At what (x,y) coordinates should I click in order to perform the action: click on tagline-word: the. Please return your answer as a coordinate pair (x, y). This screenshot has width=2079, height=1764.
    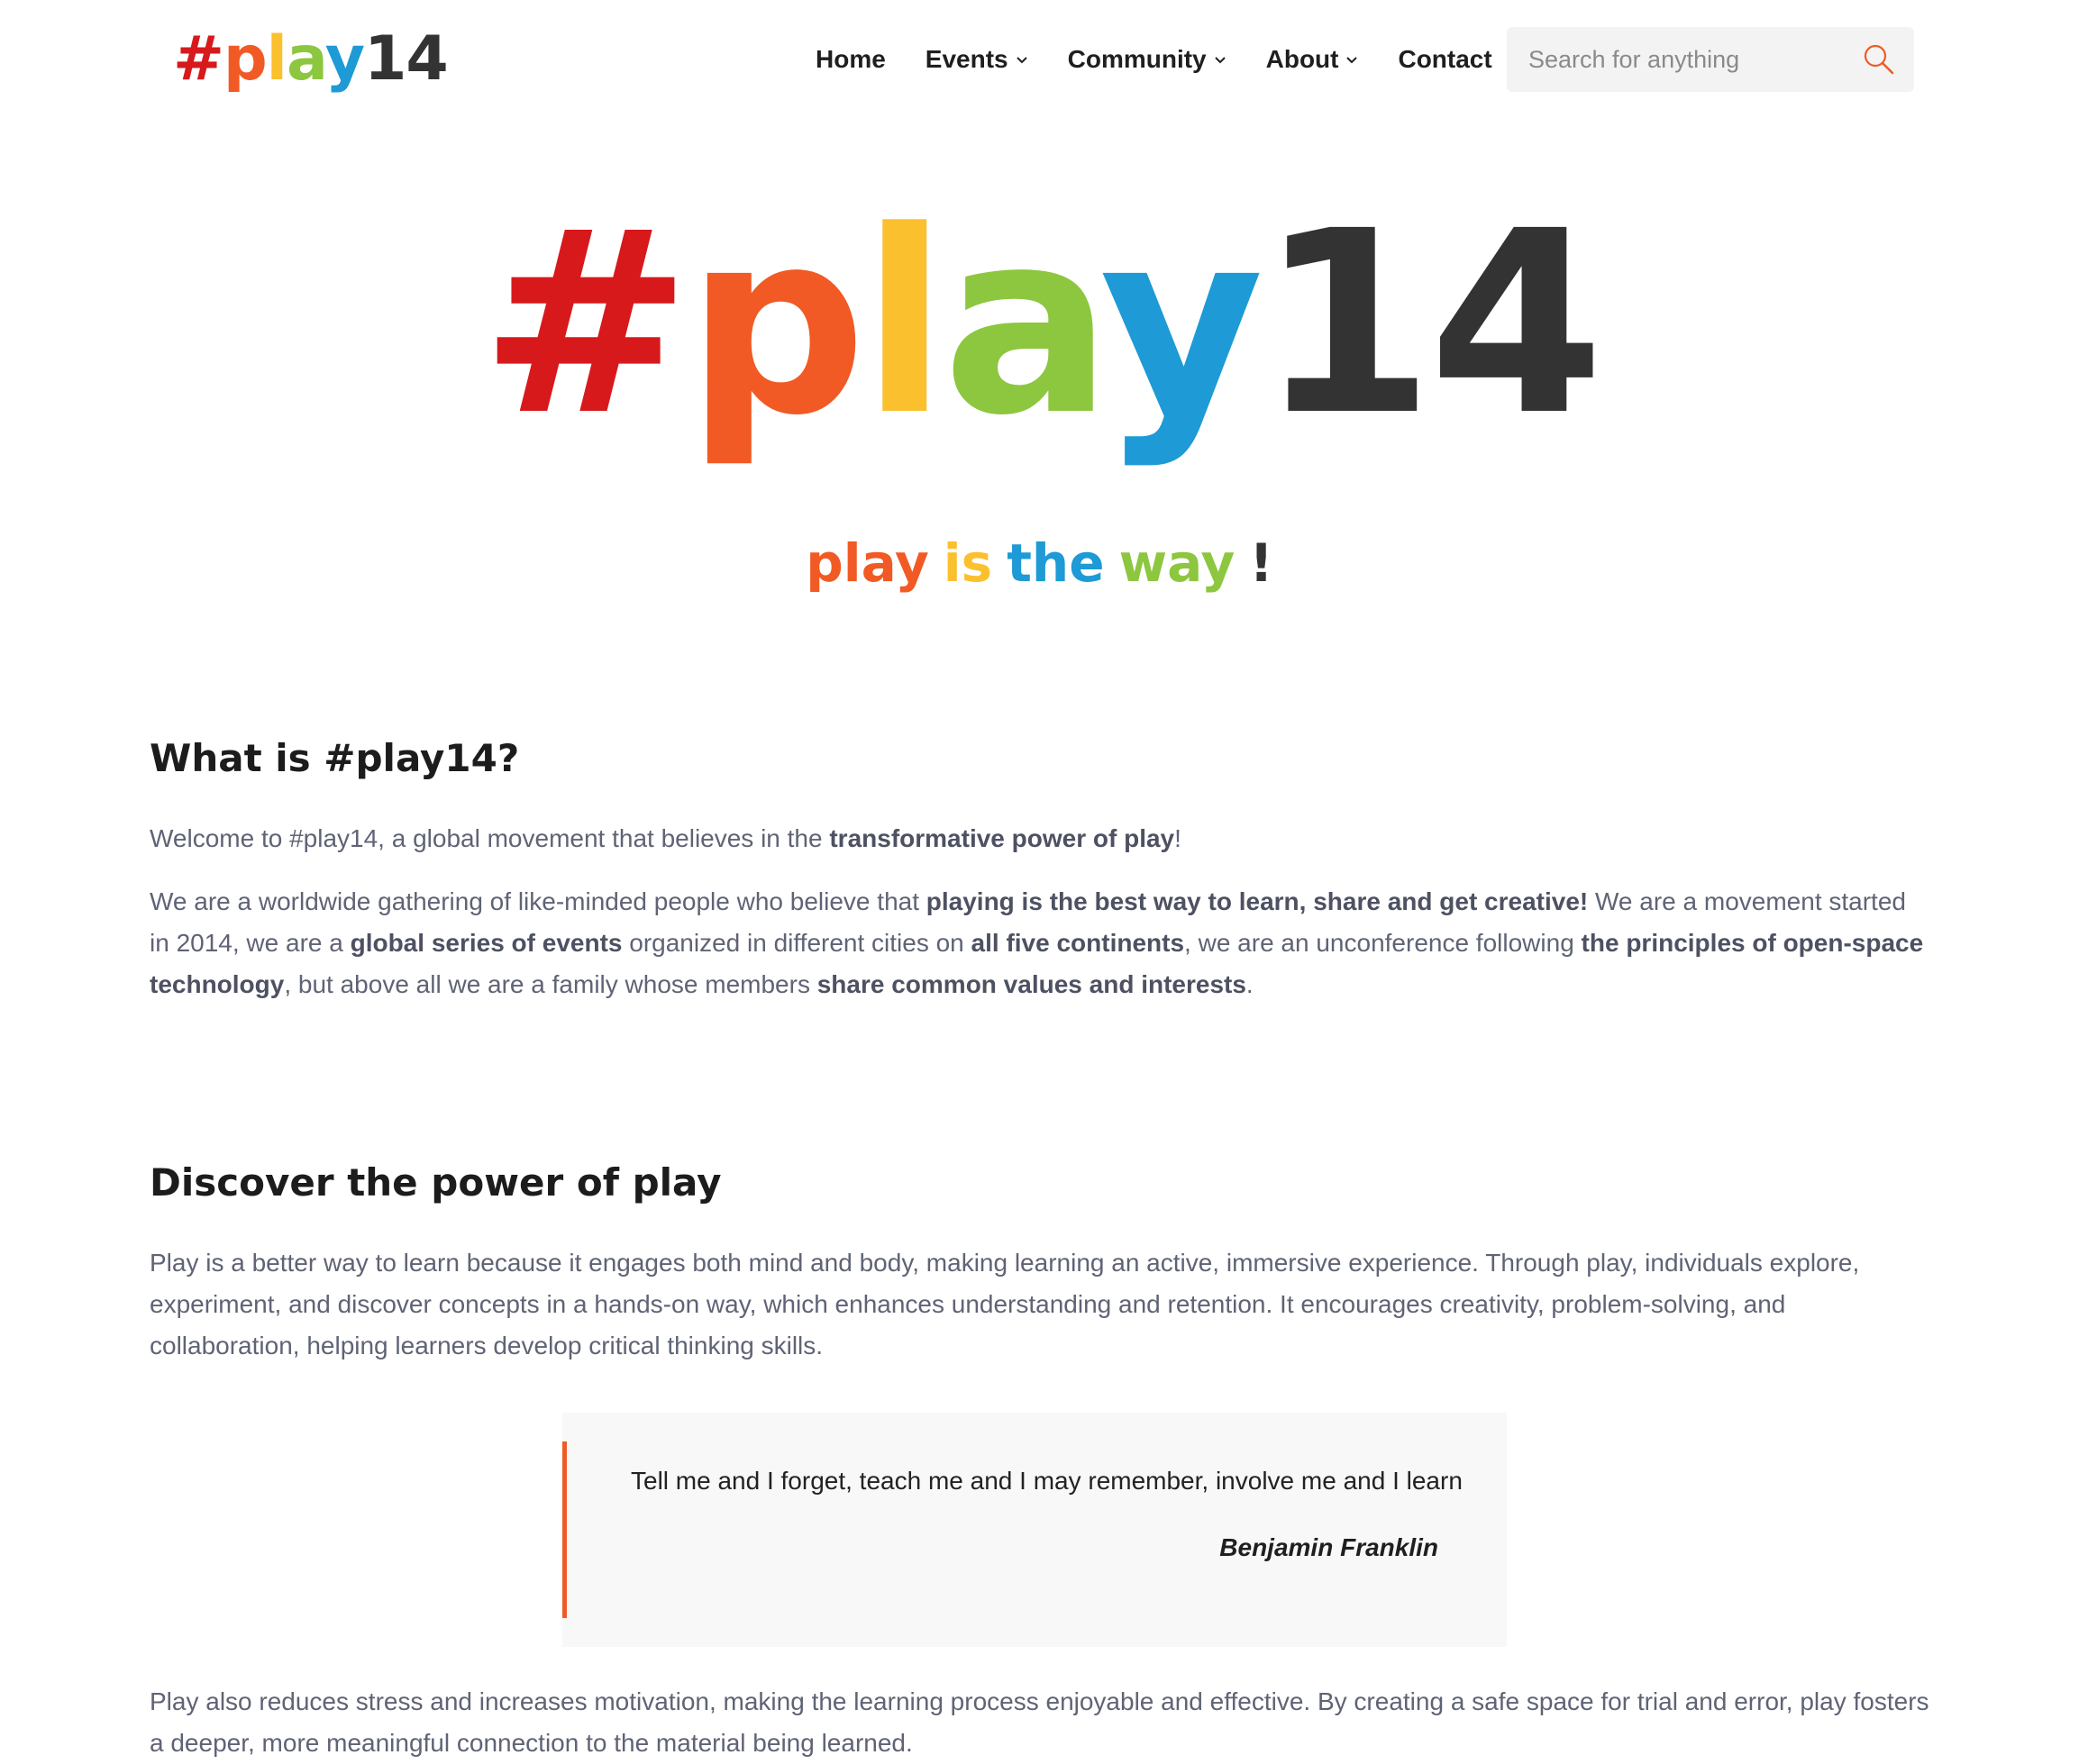
    Looking at the image, I should click on (1056, 563).